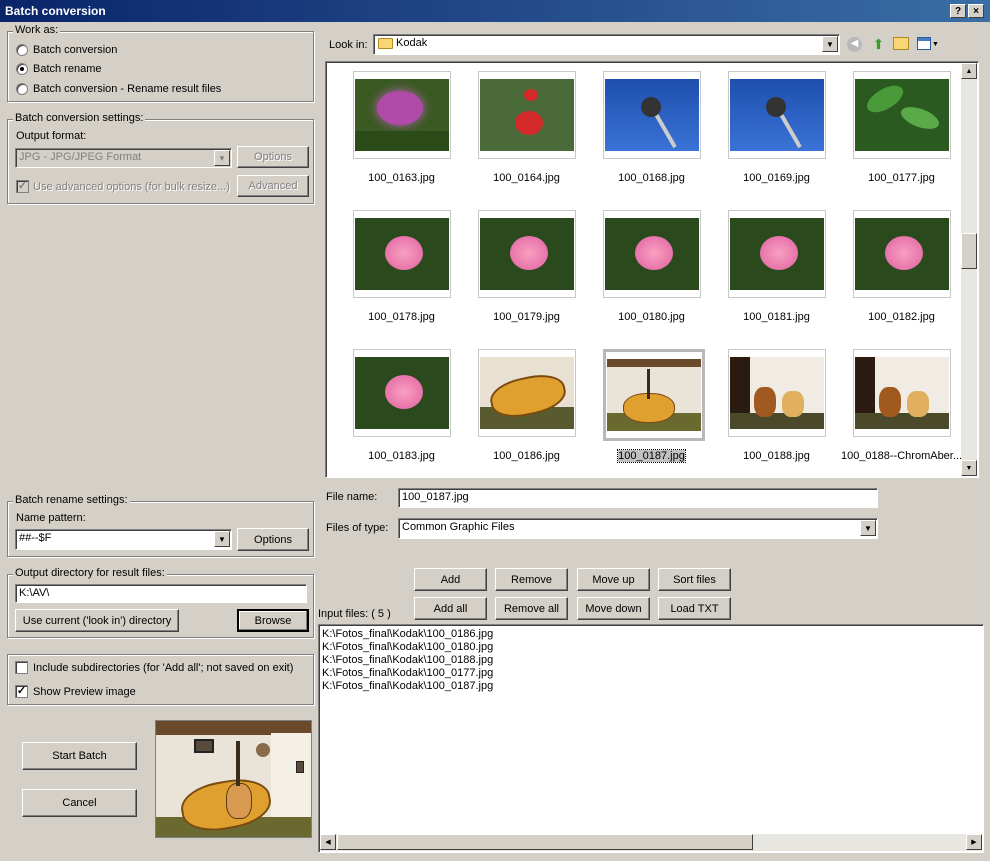  I want to click on conversion-options-button: Options, so click(273, 157).